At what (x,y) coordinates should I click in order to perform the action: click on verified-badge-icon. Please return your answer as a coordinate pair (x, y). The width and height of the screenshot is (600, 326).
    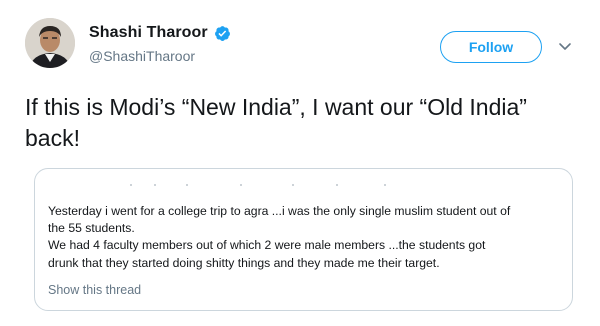
    Looking at the image, I should click on (222, 33).